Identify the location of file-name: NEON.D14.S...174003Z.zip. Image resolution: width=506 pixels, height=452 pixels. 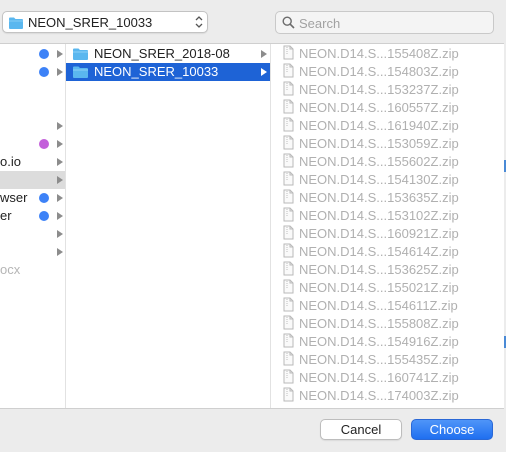
(379, 395).